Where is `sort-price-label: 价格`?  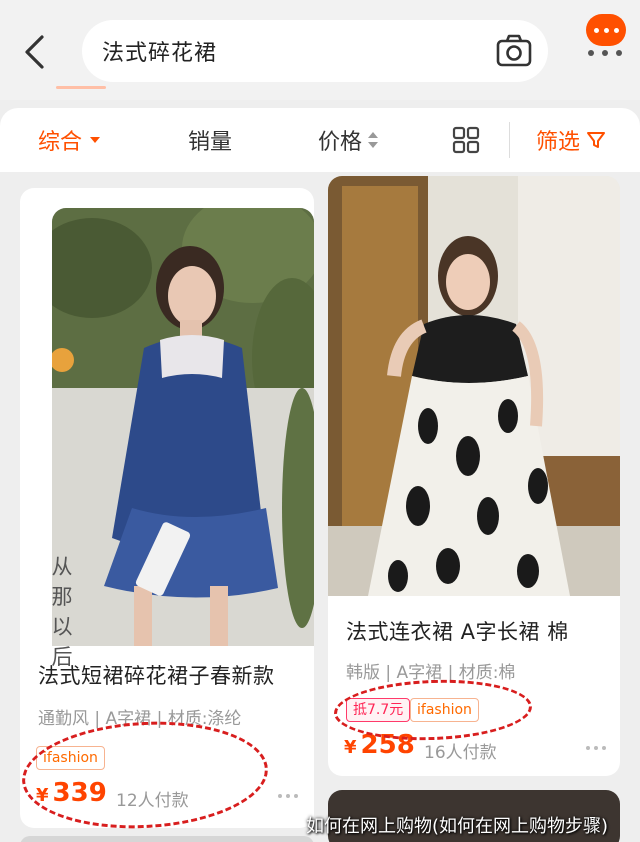 sort-price-label: 价格 is located at coordinates (340, 142).